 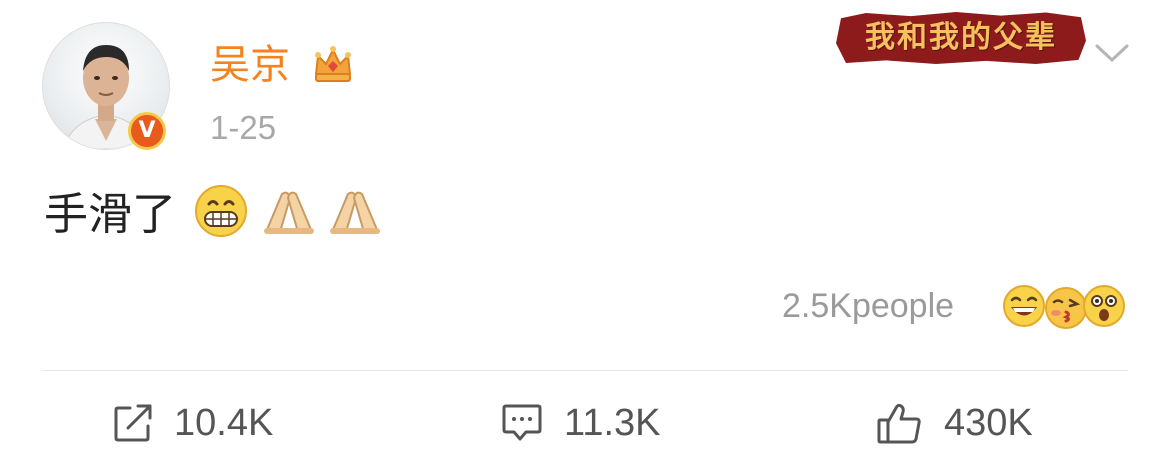 What do you see at coordinates (1024, 306) in the screenshot?
I see `laughing-face-icon` at bounding box center [1024, 306].